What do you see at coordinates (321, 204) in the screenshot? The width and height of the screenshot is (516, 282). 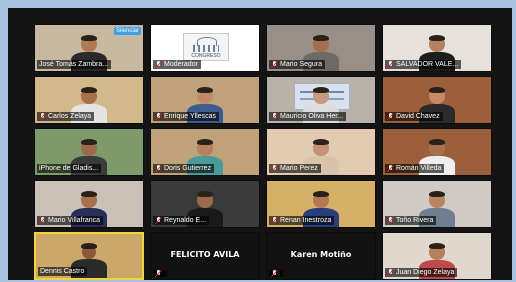 I see `participant-tile: Renan Inestroza` at bounding box center [321, 204].